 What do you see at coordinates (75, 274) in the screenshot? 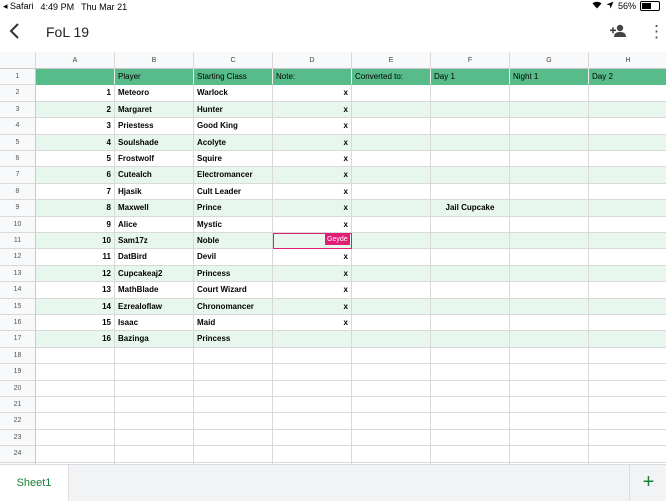
I see `grid-cell: 12` at bounding box center [75, 274].